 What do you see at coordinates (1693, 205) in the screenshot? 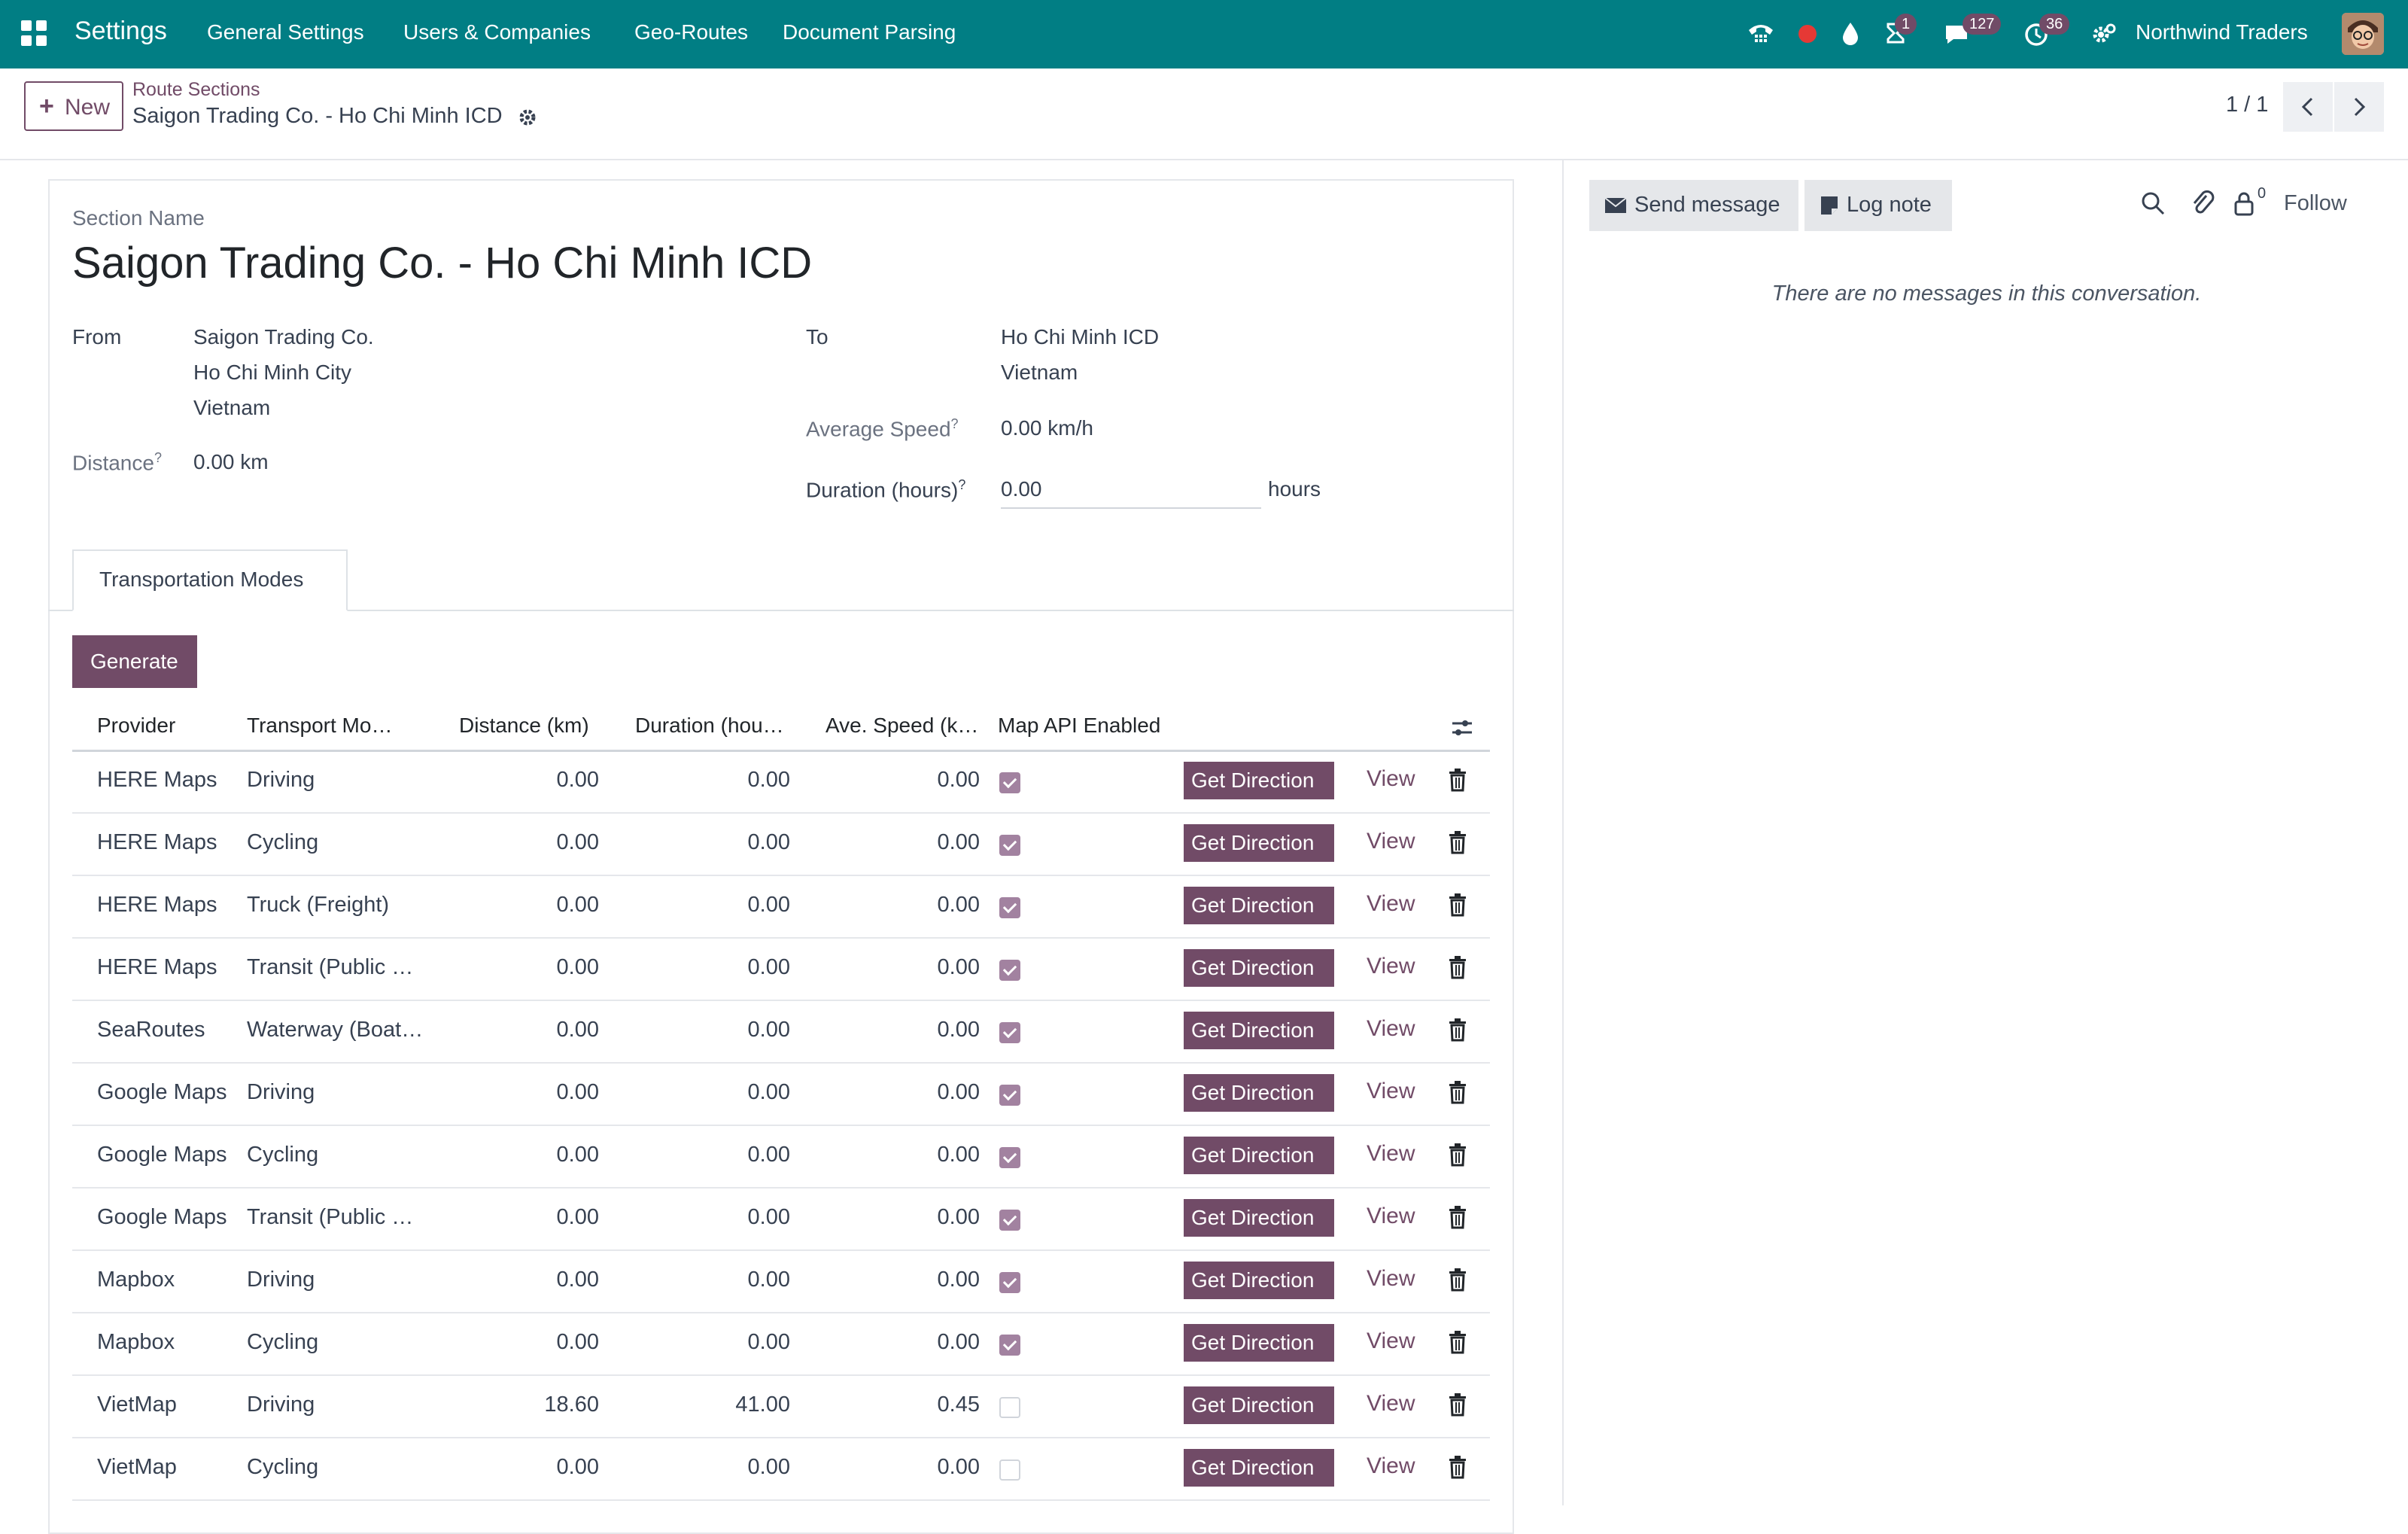
I see `send-message-button: Send message` at bounding box center [1693, 205].